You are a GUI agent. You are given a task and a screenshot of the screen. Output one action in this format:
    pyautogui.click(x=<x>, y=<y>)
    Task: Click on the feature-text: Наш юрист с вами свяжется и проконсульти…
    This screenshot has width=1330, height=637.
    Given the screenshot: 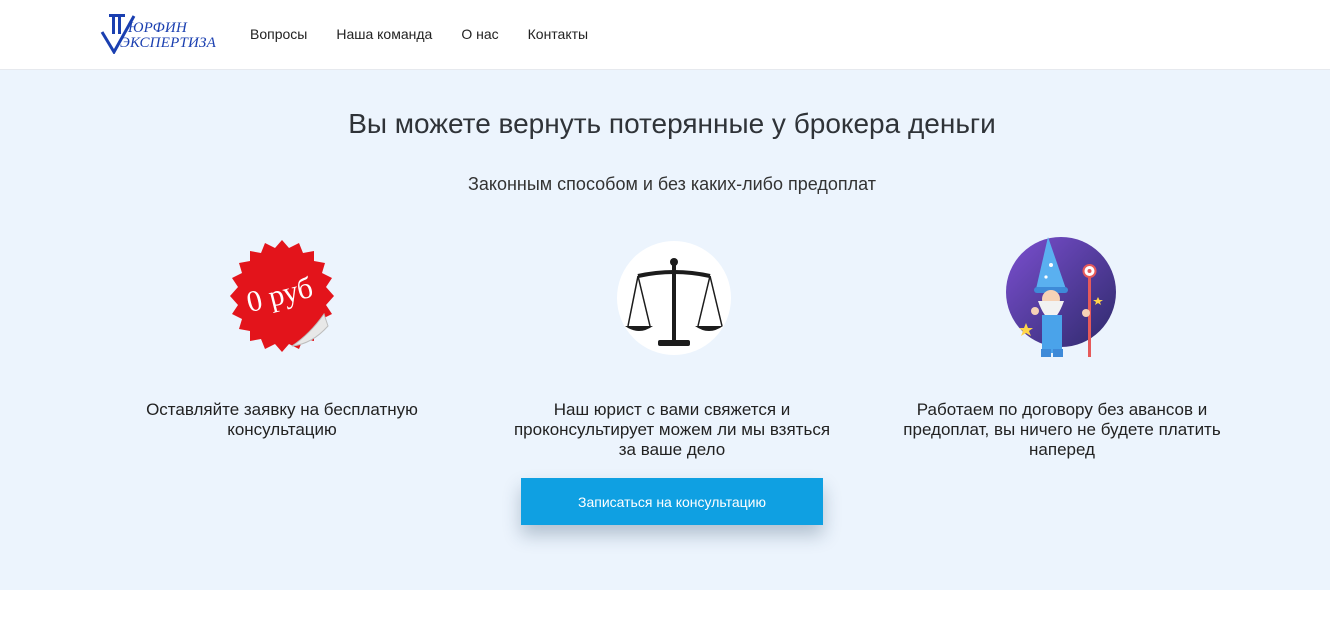 What is the action you would take?
    pyautogui.click(x=672, y=429)
    